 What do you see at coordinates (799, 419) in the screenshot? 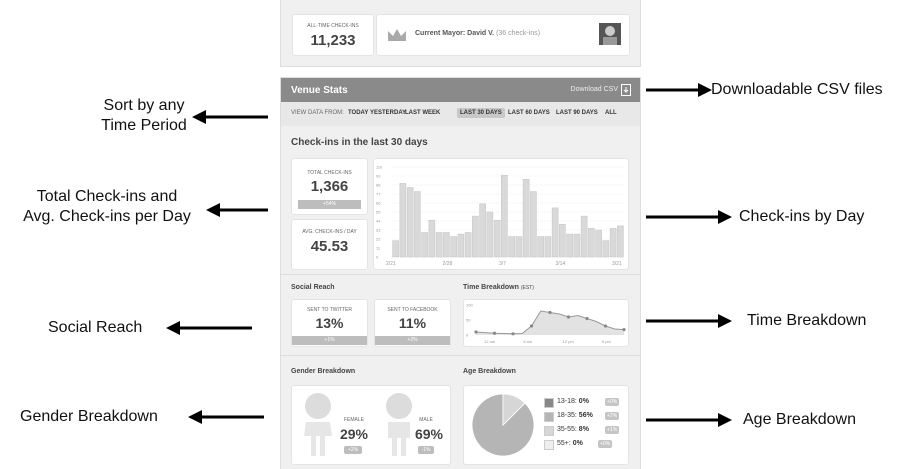
I see `annotation-age: Age Breakdown` at bounding box center [799, 419].